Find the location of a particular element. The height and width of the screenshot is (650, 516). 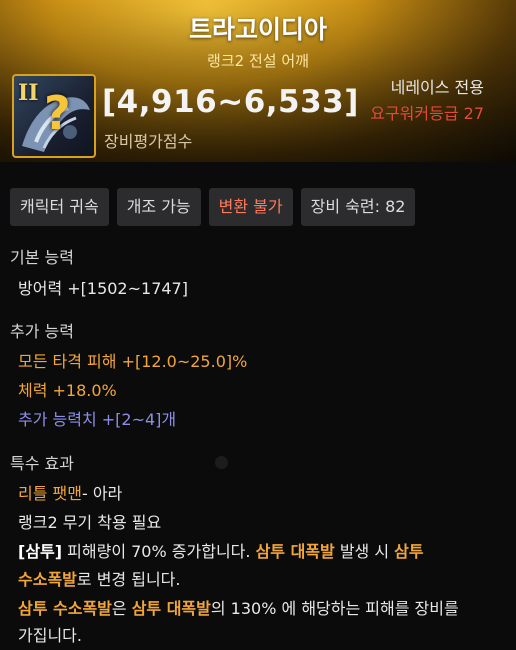

effect-keyword-hydrogen: 수소폭발 is located at coordinates (47, 579).